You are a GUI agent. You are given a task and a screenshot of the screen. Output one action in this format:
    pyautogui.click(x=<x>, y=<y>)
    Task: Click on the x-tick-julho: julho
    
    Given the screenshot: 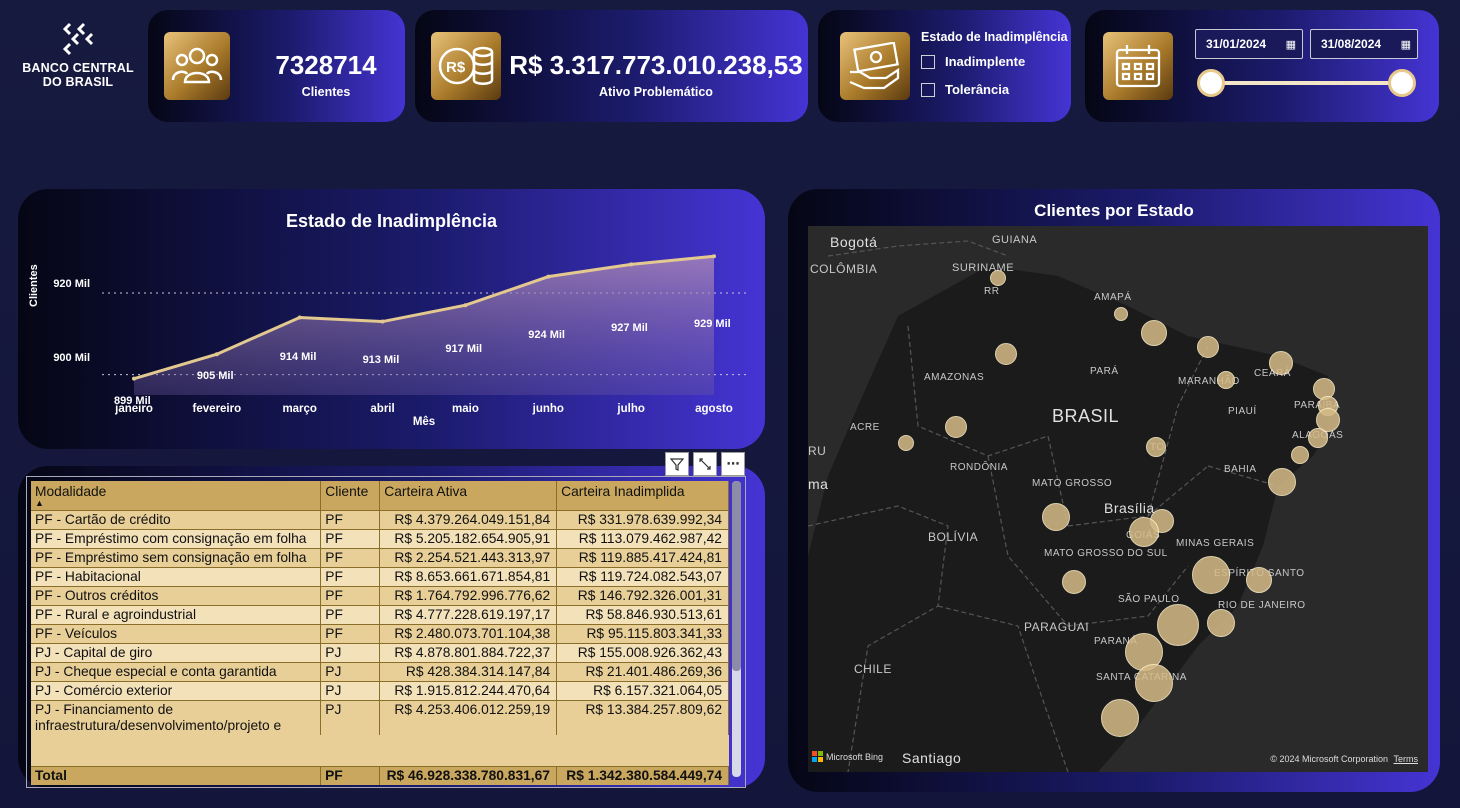 What is the action you would take?
    pyautogui.click(x=631, y=409)
    